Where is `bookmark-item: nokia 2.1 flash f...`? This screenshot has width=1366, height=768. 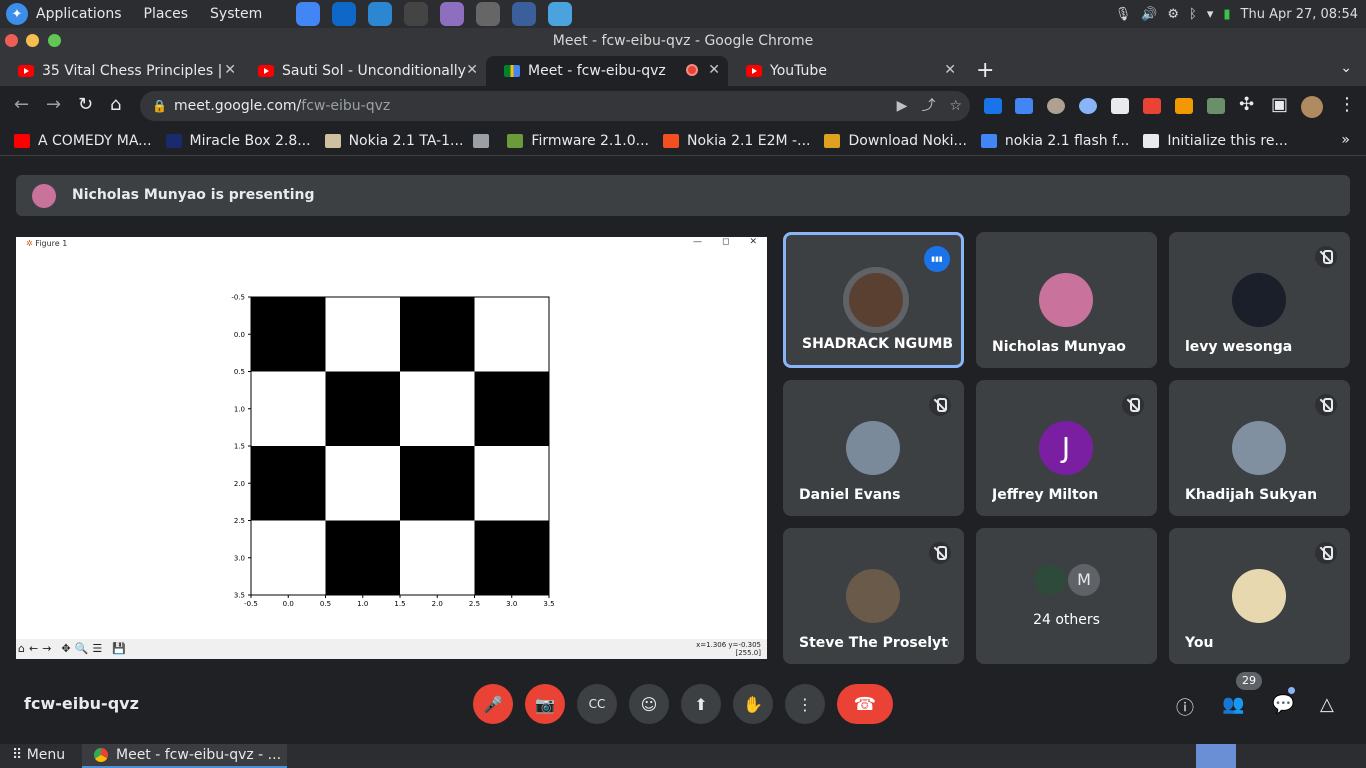
bookmark-item: nokia 2.1 flash f... is located at coordinates (1054, 141).